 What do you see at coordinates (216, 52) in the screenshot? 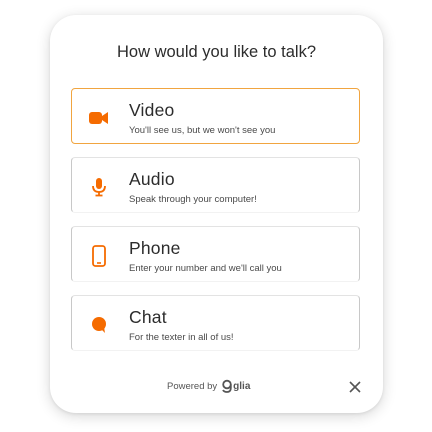
I see `dialog-title: How would you like to talk?` at bounding box center [216, 52].